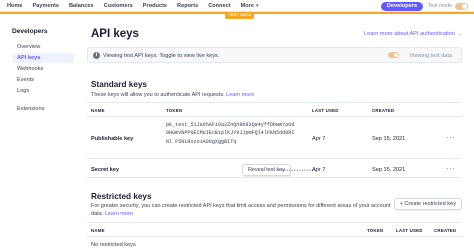  What do you see at coordinates (46, 6) in the screenshot?
I see `nav-payments: Payments` at bounding box center [46, 6].